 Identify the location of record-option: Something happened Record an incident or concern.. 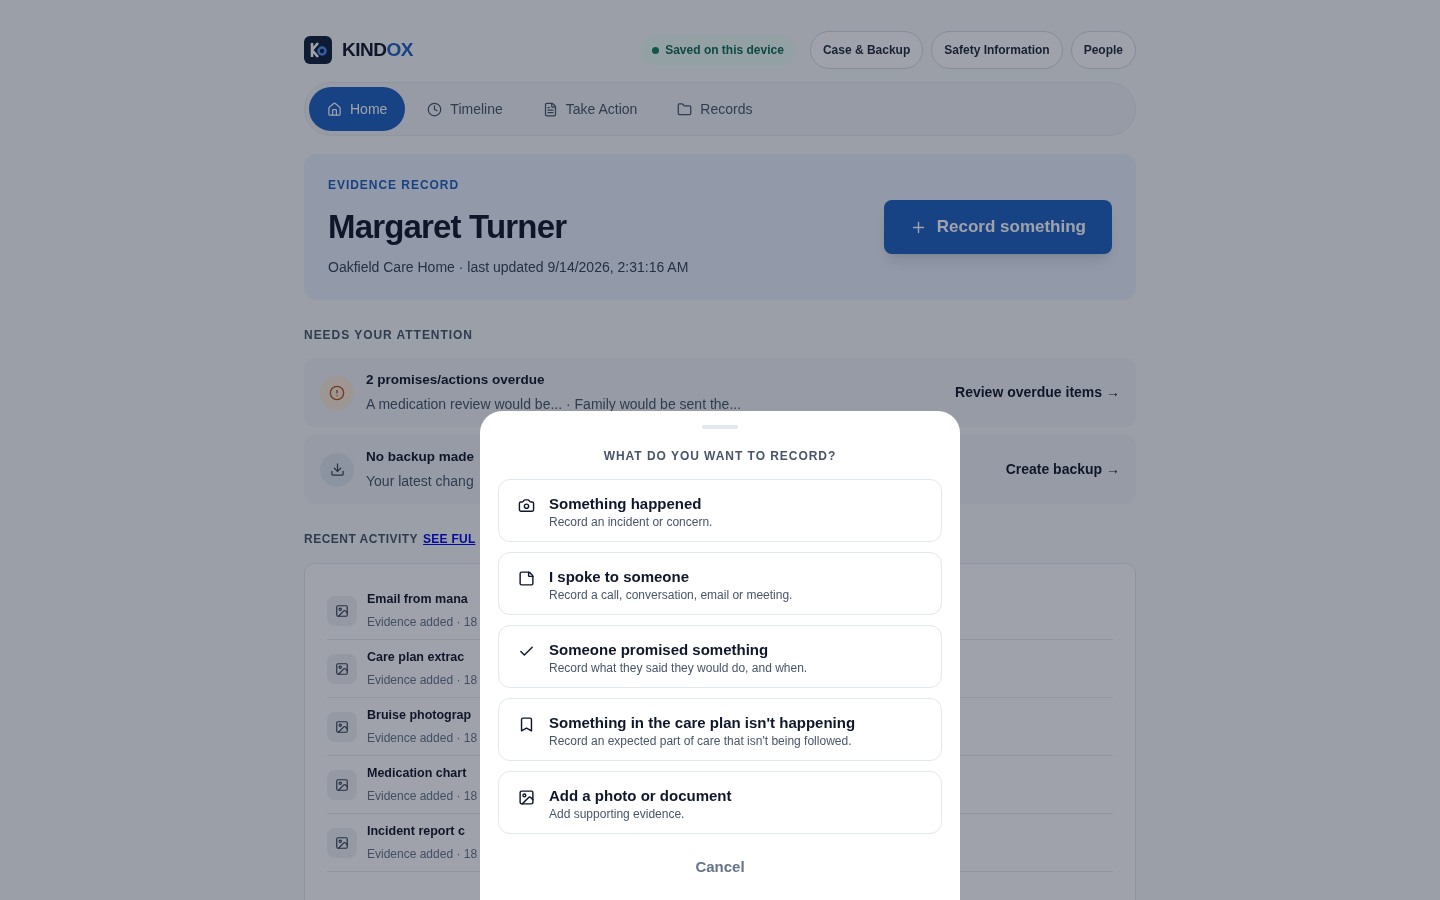
(720, 510).